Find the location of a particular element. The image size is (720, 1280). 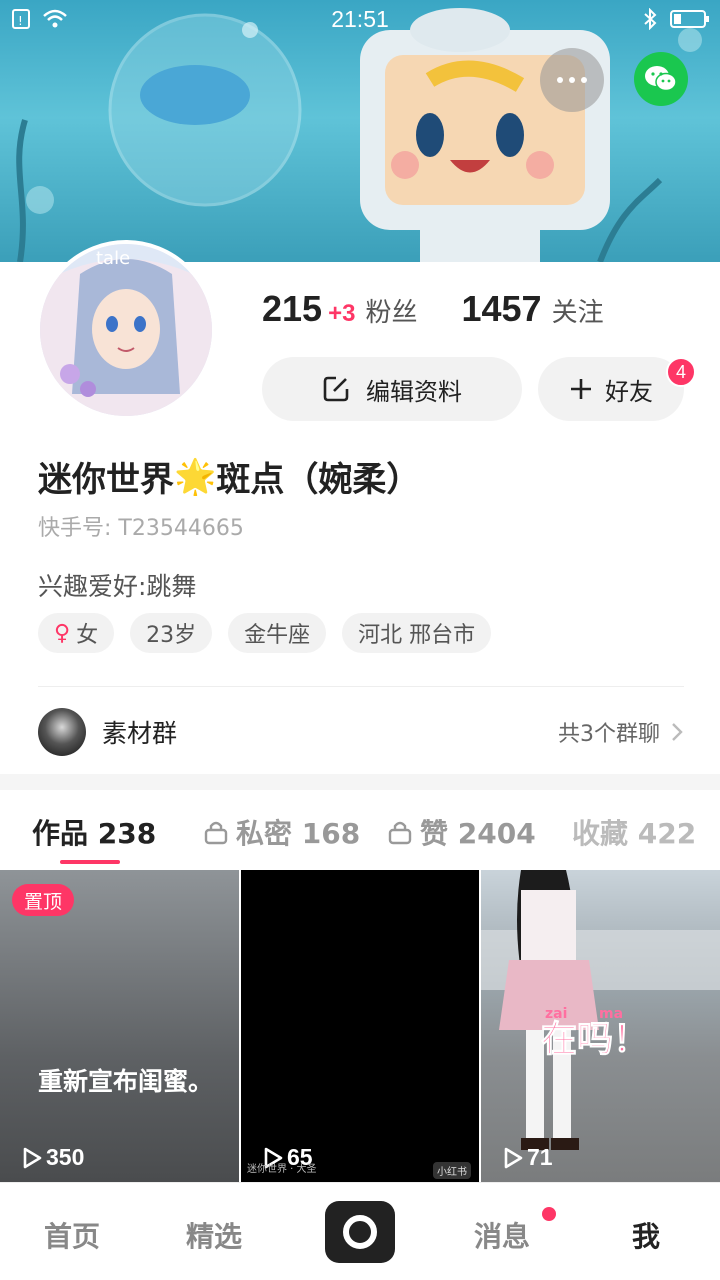

edit-profile-label: 编辑资料 is located at coordinates (414, 391).